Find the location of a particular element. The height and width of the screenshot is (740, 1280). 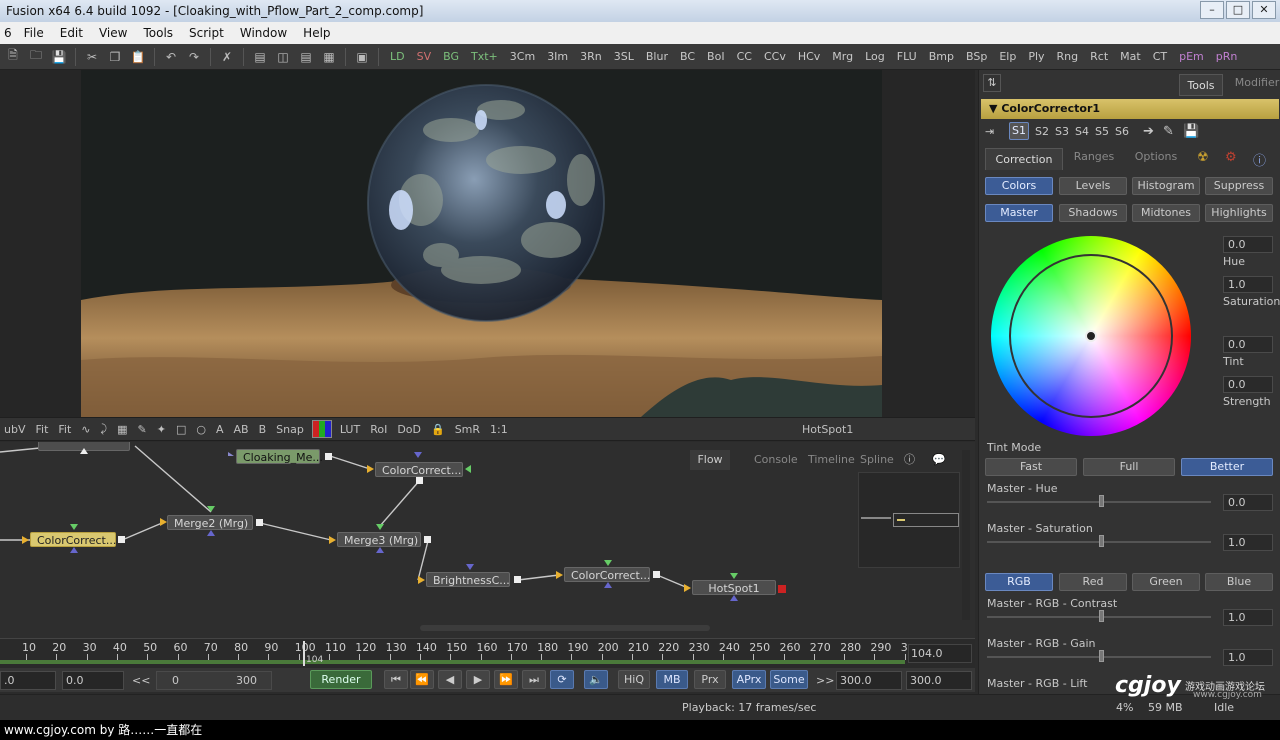

close-button: ✕ is located at coordinates (1264, 10).